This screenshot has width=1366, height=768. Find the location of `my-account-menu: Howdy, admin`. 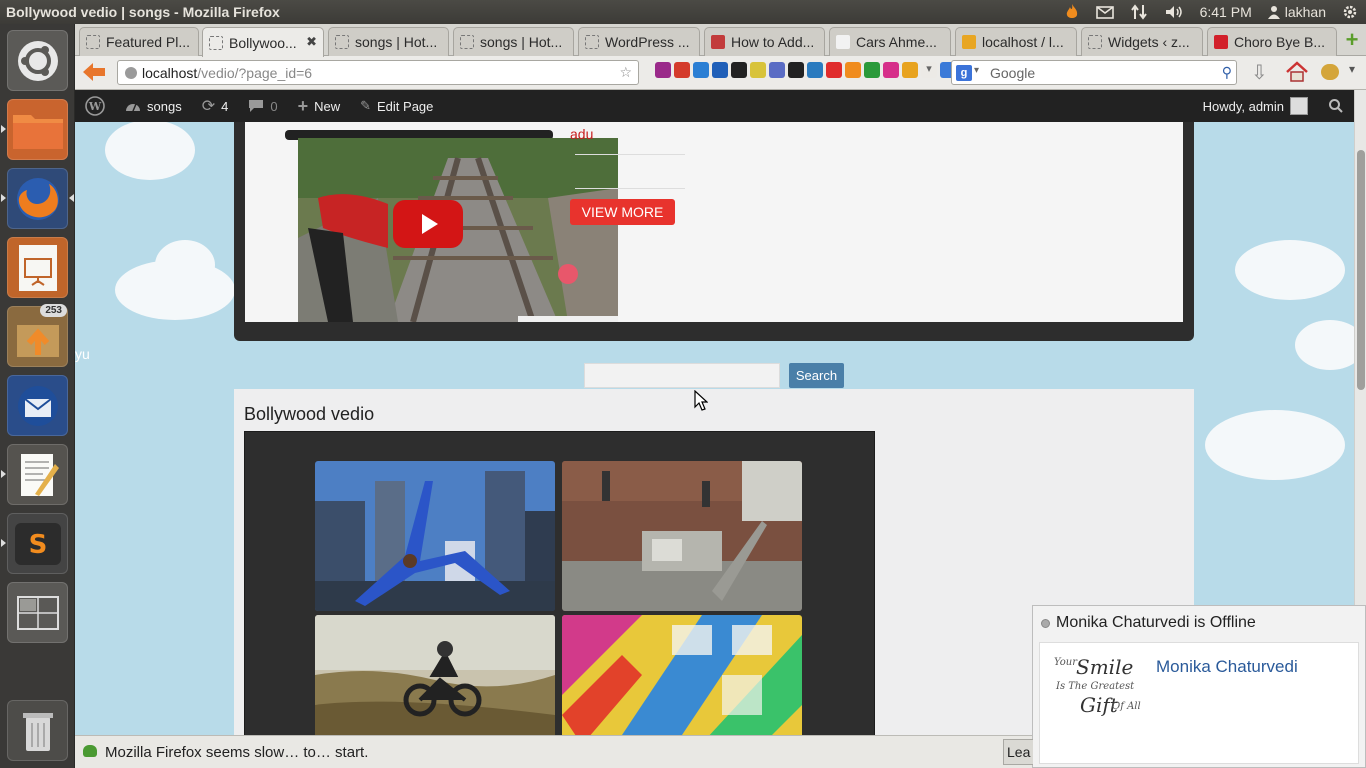

my-account-menu: Howdy, admin is located at coordinates (1255, 106).